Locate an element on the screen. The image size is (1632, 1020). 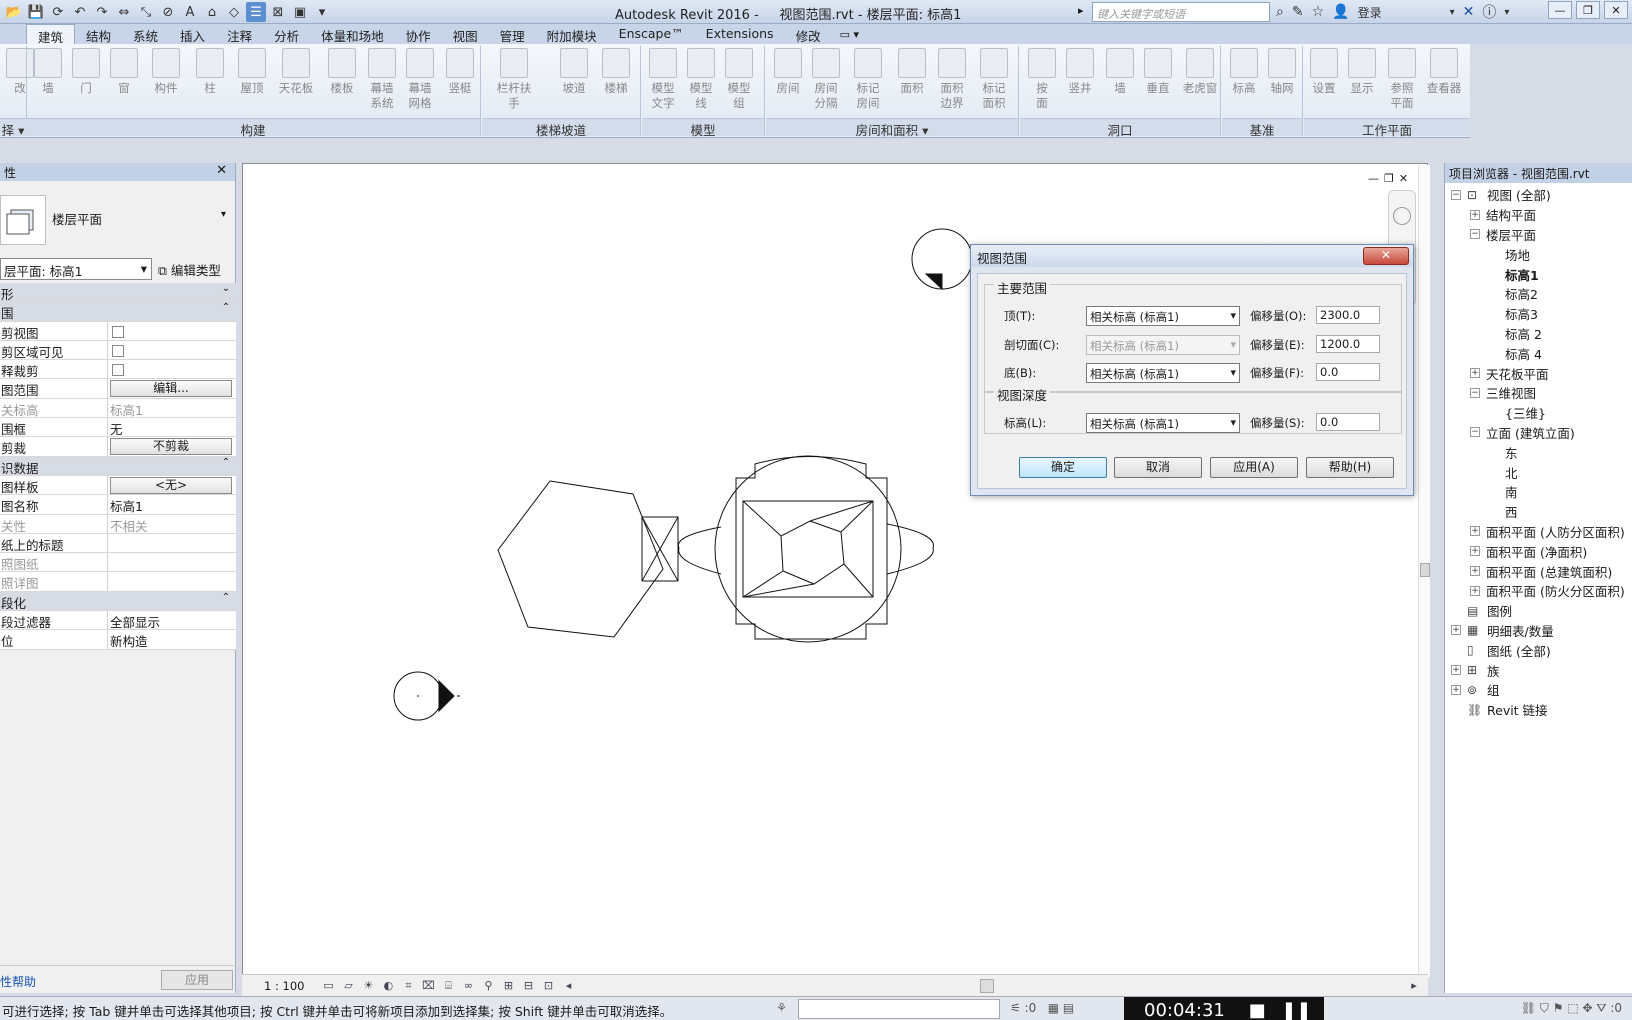
edit-type-button: ⧉ 编辑类型 is located at coordinates (189, 269).